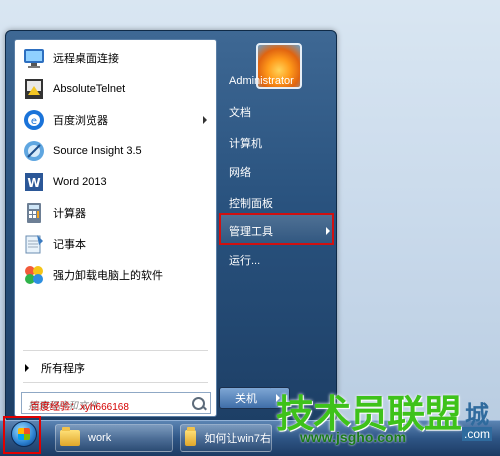 This screenshot has height=456, width=500. What do you see at coordinates (34, 89) in the screenshot?
I see `telnet-icon` at bounding box center [34, 89].